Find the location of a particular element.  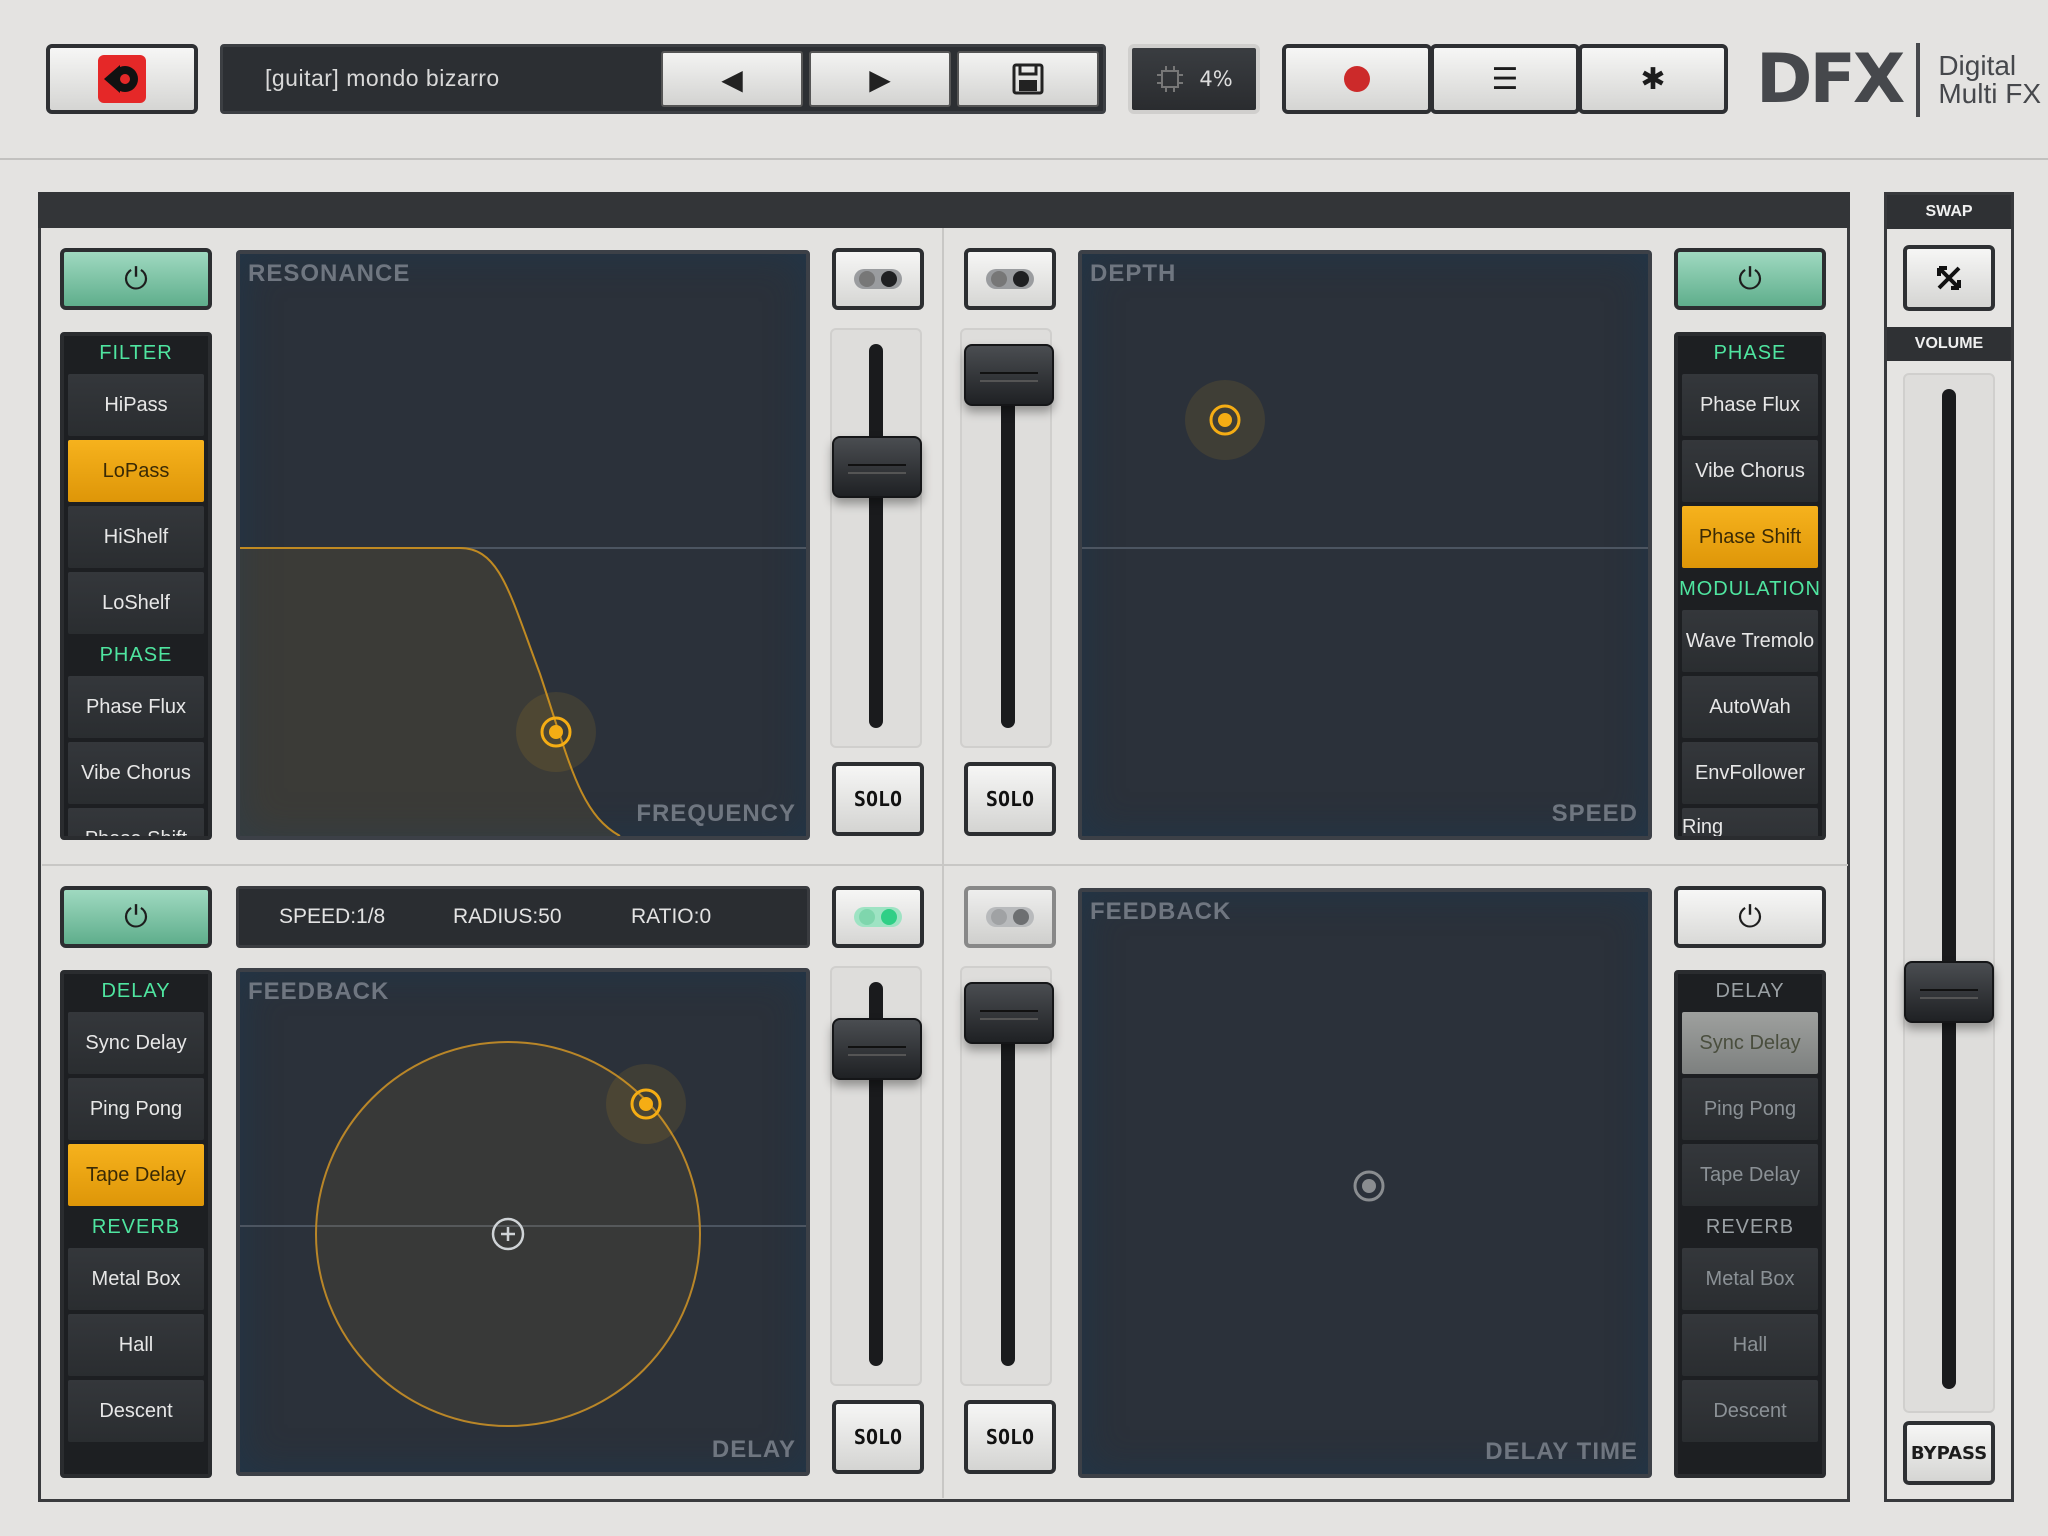

pad-y-label: FEEDBACK is located at coordinates (319, 991).